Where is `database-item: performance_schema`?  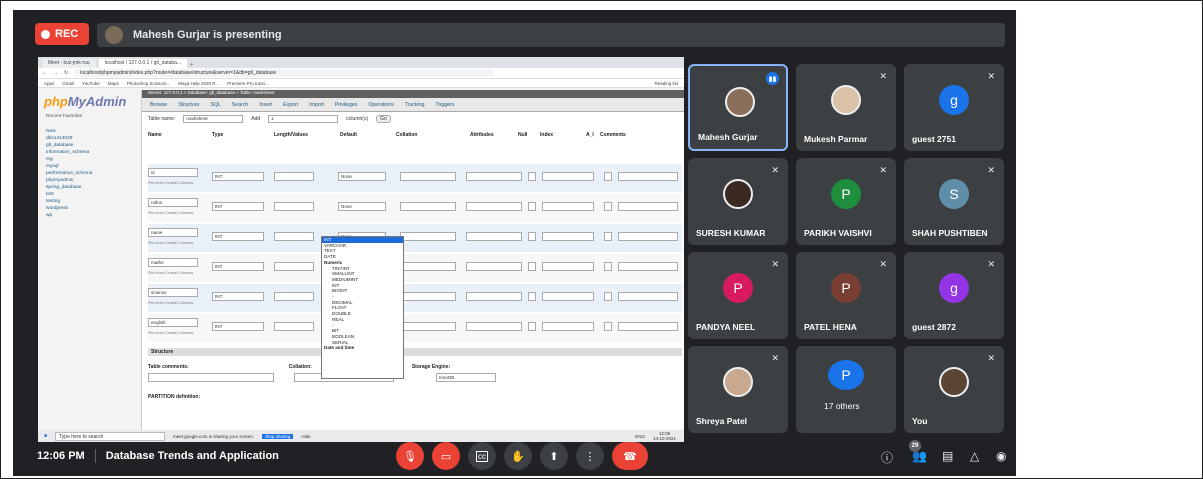 database-item: performance_schema is located at coordinates (89, 173).